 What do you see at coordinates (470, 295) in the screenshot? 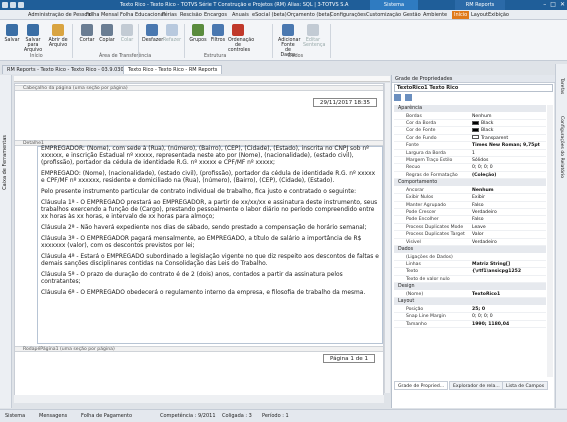
I see `property-row: (Nome) TextoRico1` at bounding box center [470, 295].